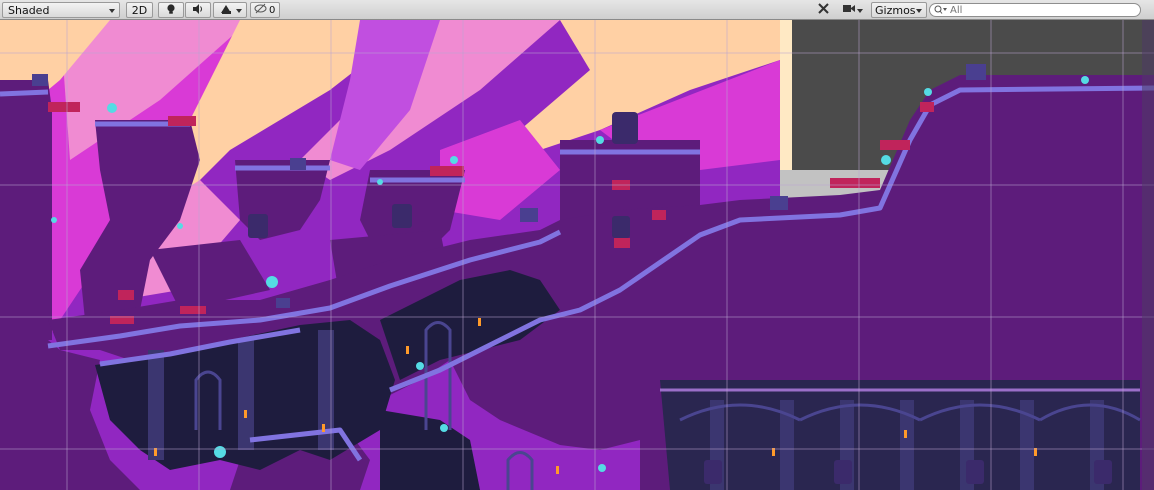  Describe the element at coordinates (1148, 255) in the screenshot. I see `right-edge-strip` at that location.